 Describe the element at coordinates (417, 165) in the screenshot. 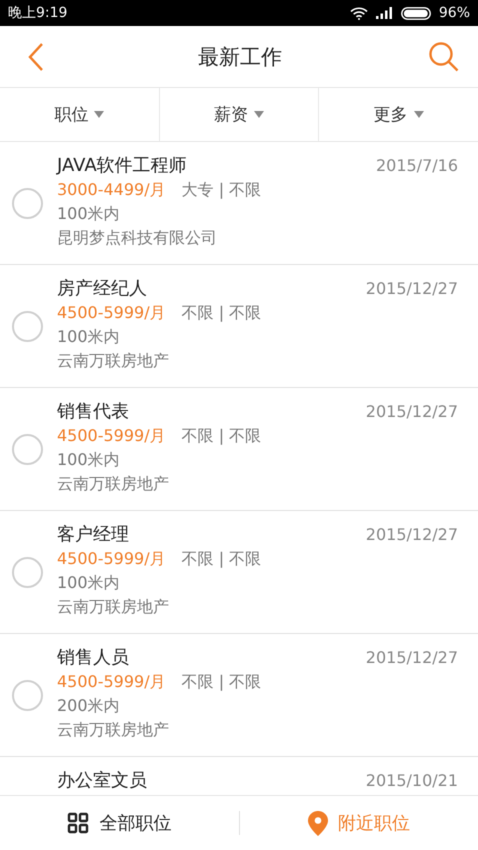

I see `post-date: 2015/7/16` at that location.